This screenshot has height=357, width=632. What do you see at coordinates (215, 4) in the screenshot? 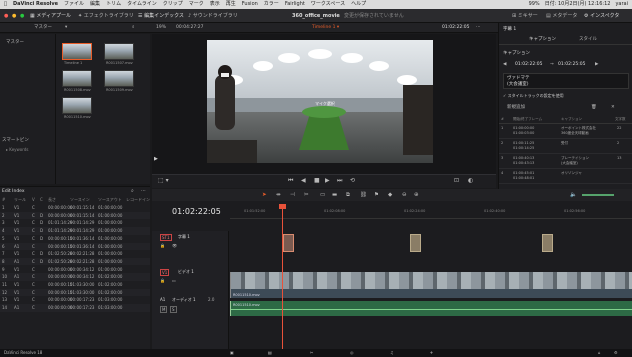
I see `menu-view: 表示` at bounding box center [215, 4].